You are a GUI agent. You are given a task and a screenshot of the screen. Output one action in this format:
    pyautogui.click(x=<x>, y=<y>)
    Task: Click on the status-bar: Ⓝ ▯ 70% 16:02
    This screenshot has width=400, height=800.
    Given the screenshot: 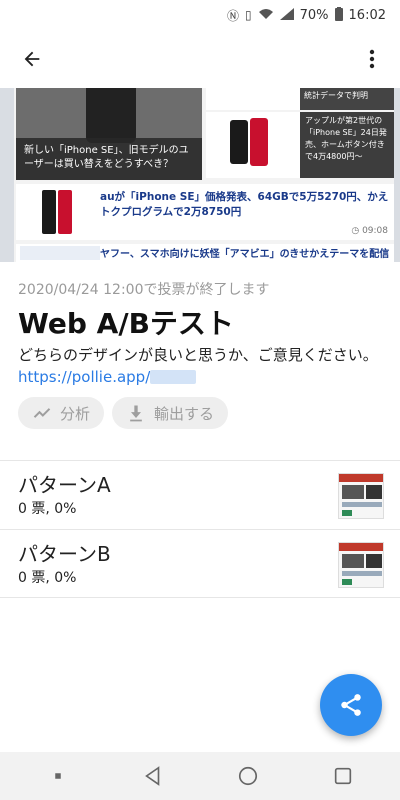 What is the action you would take?
    pyautogui.click(x=200, y=15)
    